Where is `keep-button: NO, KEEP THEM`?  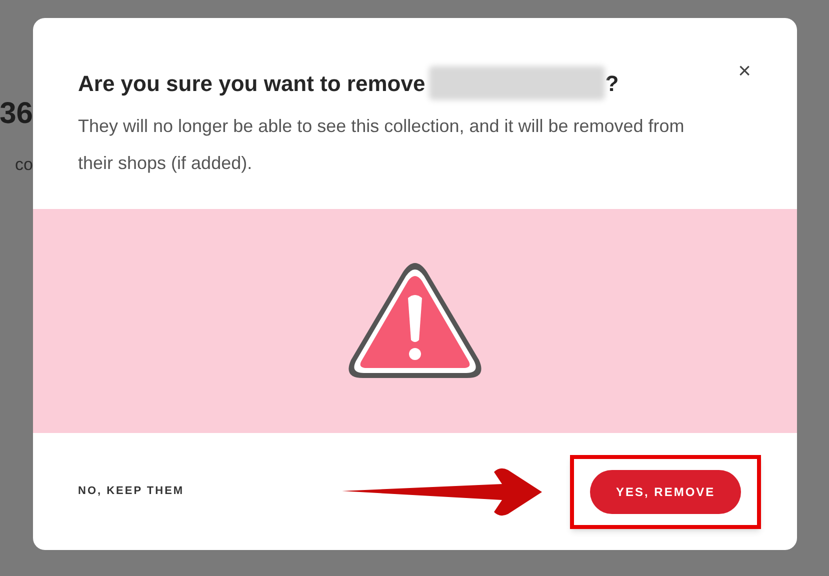 keep-button: NO, KEEP THEM is located at coordinates (131, 491).